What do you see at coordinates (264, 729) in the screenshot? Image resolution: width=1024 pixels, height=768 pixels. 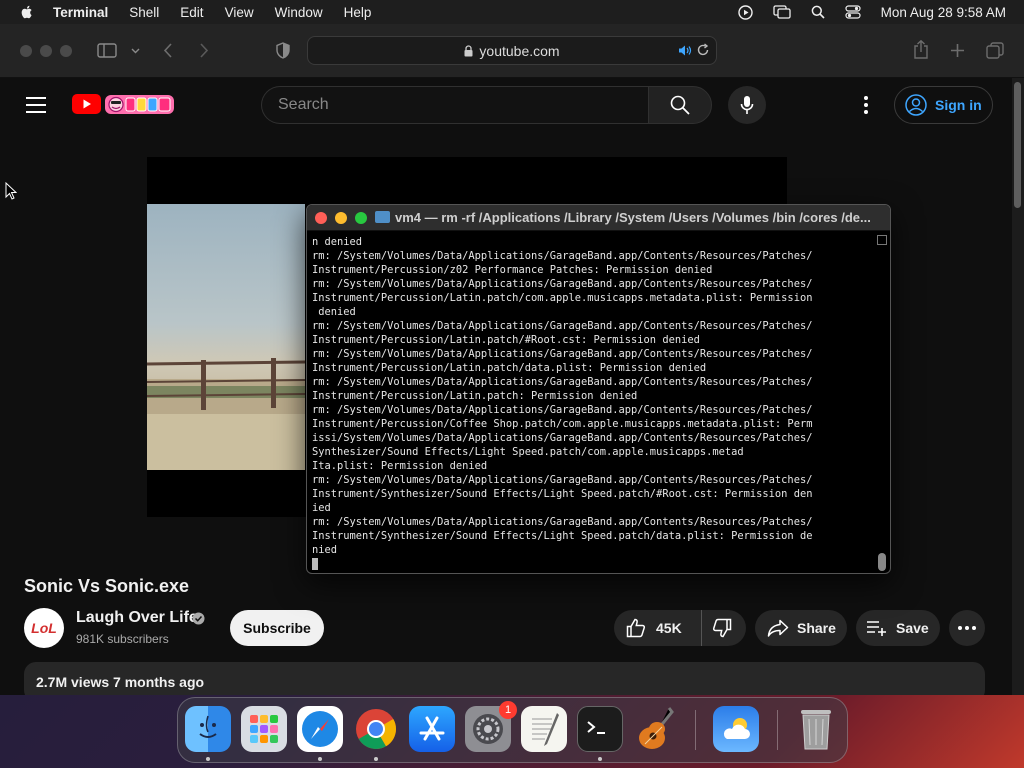 I see `launchpad-icon` at bounding box center [264, 729].